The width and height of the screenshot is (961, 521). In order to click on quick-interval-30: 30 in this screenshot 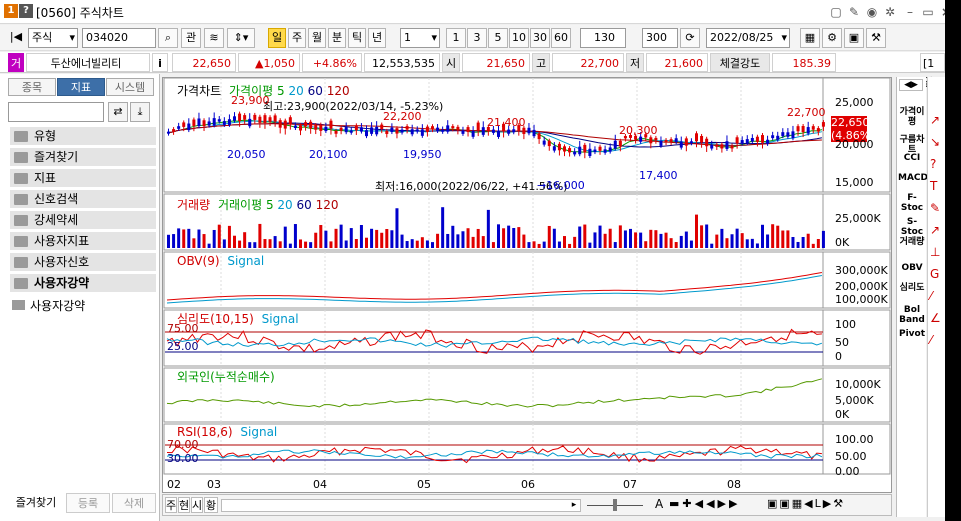, I will do `click(540, 38)`.